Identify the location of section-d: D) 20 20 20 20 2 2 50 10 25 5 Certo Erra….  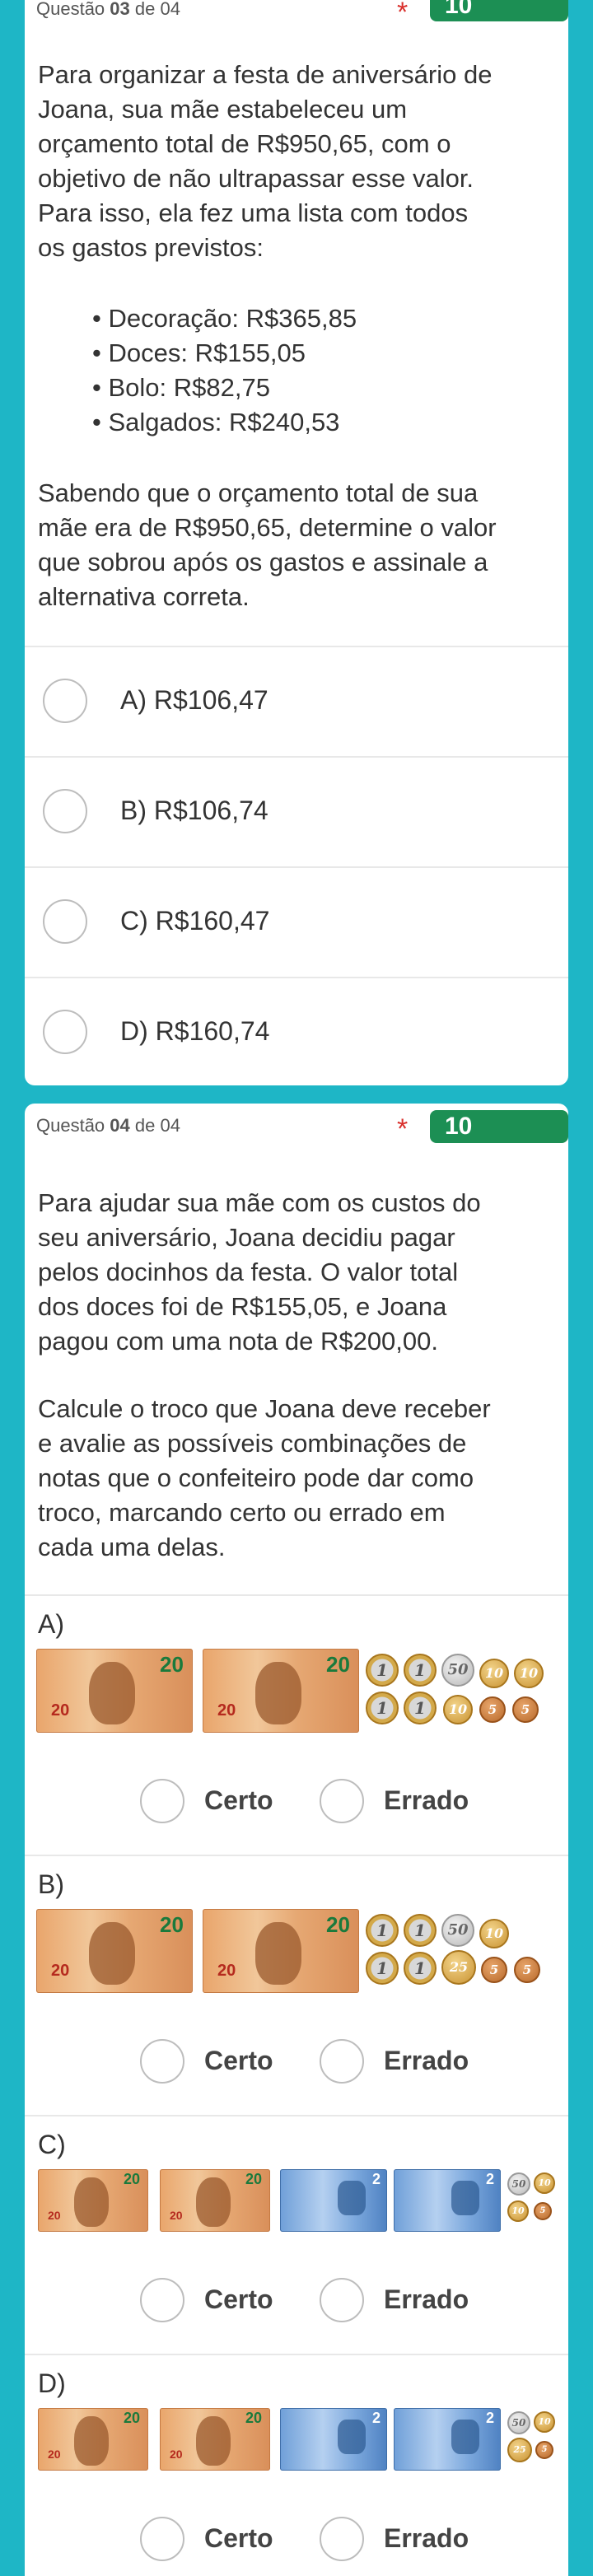
(296, 2465).